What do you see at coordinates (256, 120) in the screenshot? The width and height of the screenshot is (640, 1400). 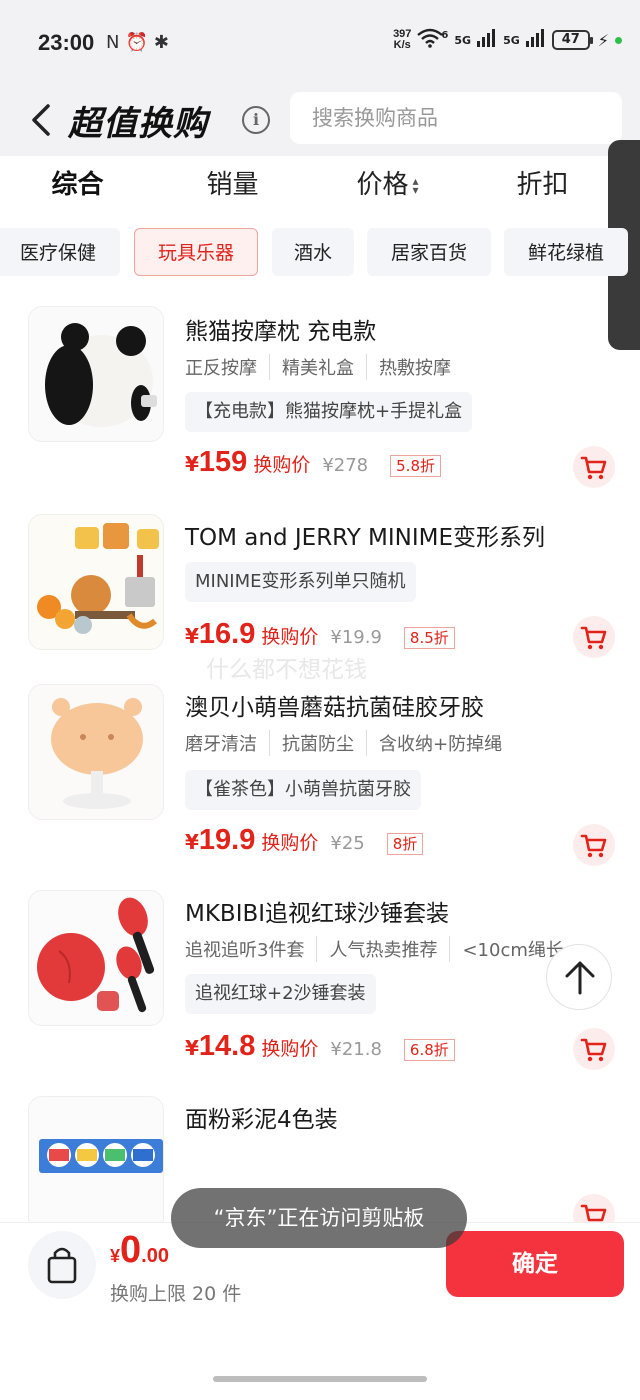 I see `info-icon: i` at bounding box center [256, 120].